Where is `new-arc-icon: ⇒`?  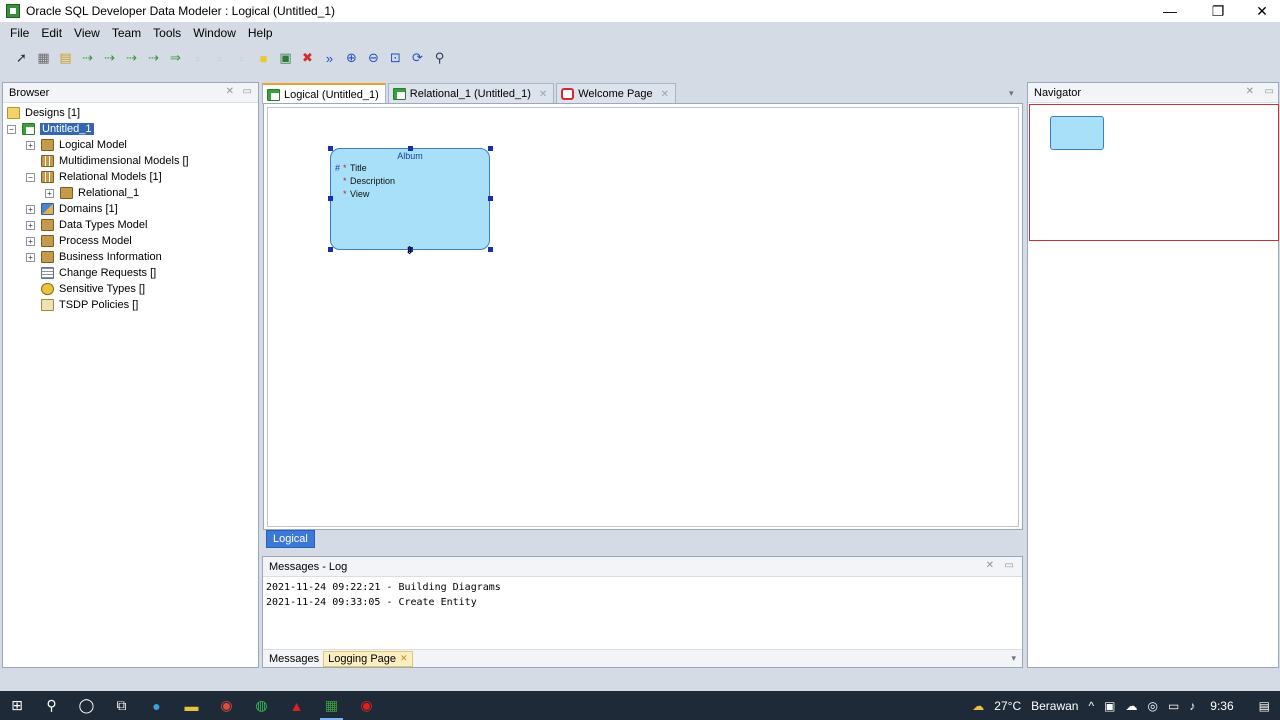 new-arc-icon: ⇒ is located at coordinates (175, 58).